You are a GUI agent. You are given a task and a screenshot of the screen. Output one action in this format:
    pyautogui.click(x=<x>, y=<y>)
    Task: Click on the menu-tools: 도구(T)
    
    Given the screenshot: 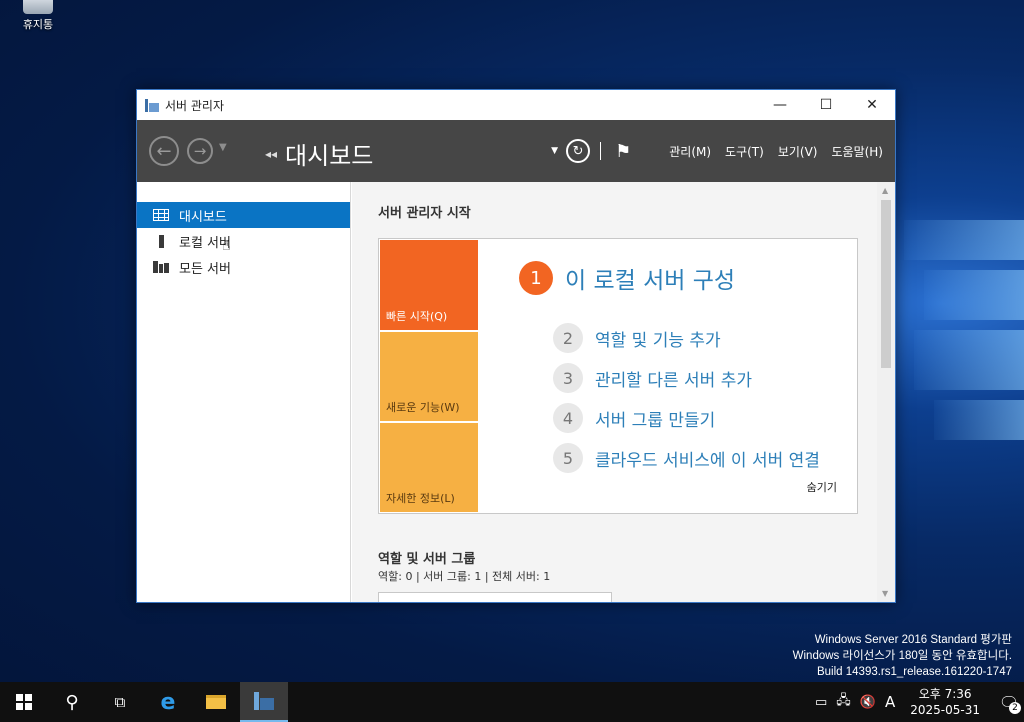 What is the action you would take?
    pyautogui.click(x=744, y=151)
    